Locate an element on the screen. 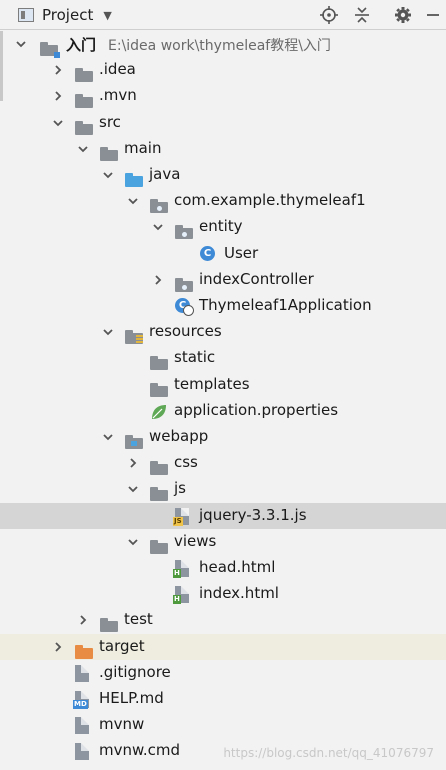  tree-row: com.example.thymeleaf1 is located at coordinates (223, 201).